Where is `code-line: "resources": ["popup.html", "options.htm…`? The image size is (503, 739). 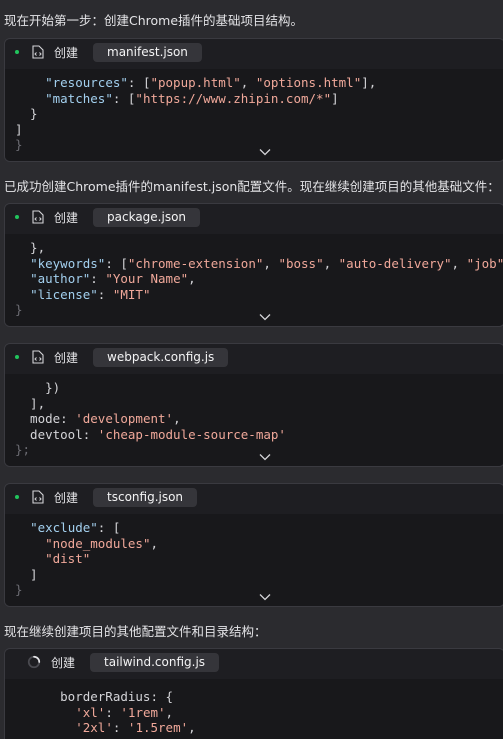 code-line: "resources": ["popup.html", "options.htm… is located at coordinates (211, 82).